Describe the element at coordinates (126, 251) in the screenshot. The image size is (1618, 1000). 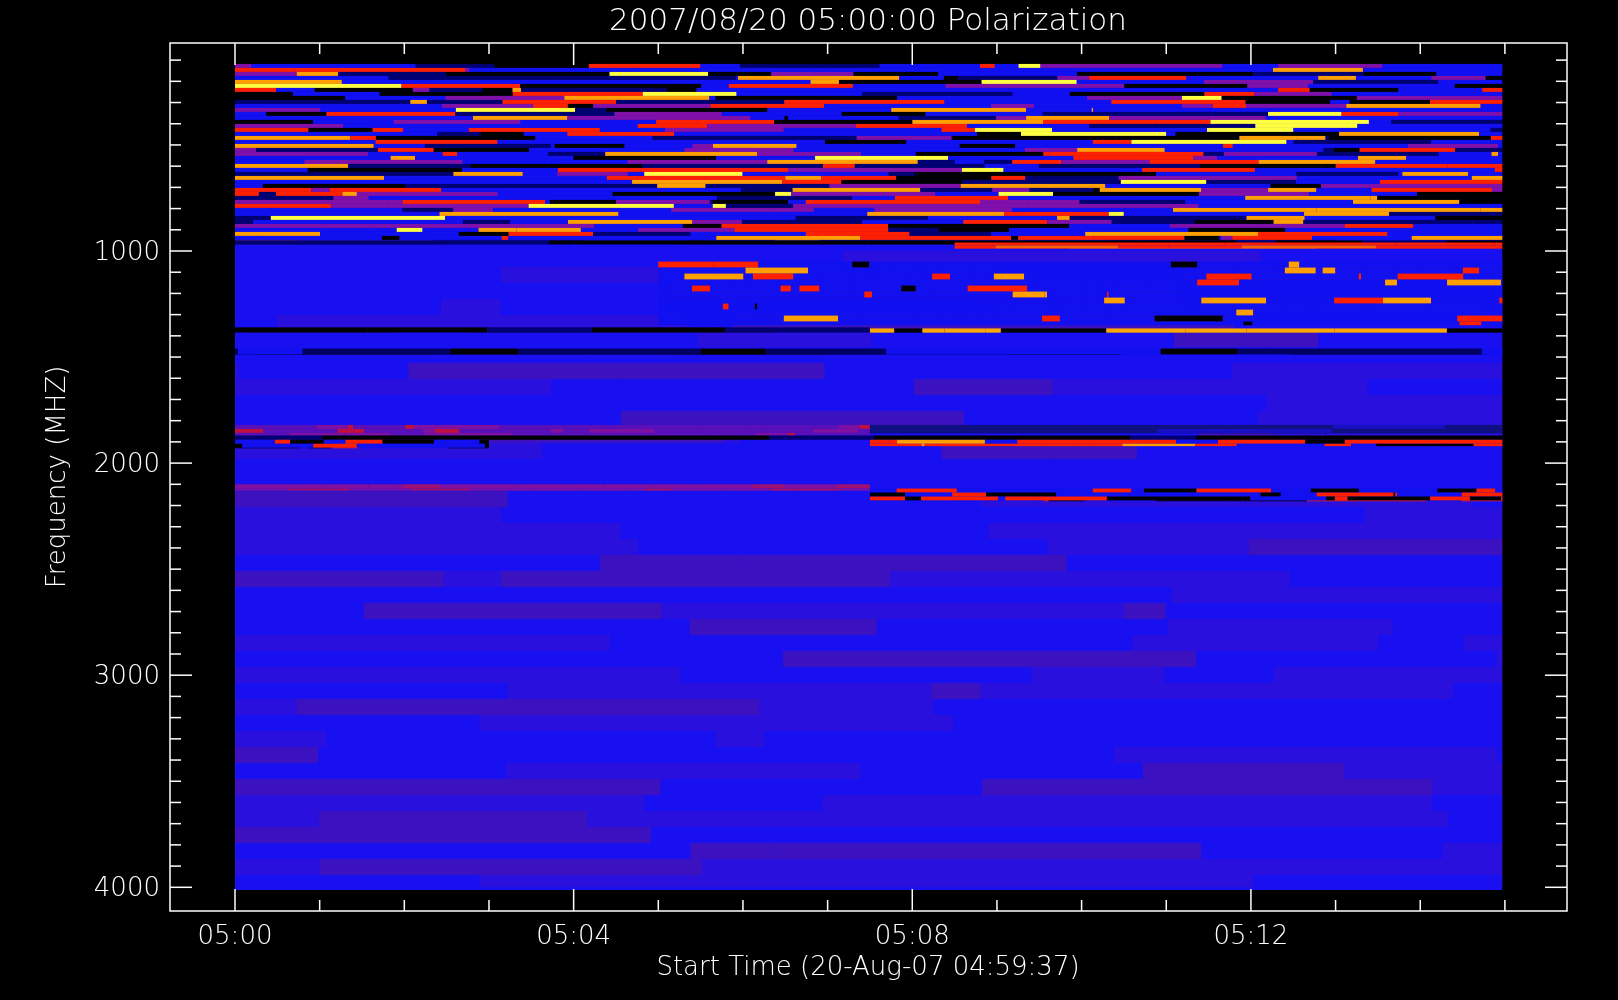
I see `y-tick-label: 1000` at that location.